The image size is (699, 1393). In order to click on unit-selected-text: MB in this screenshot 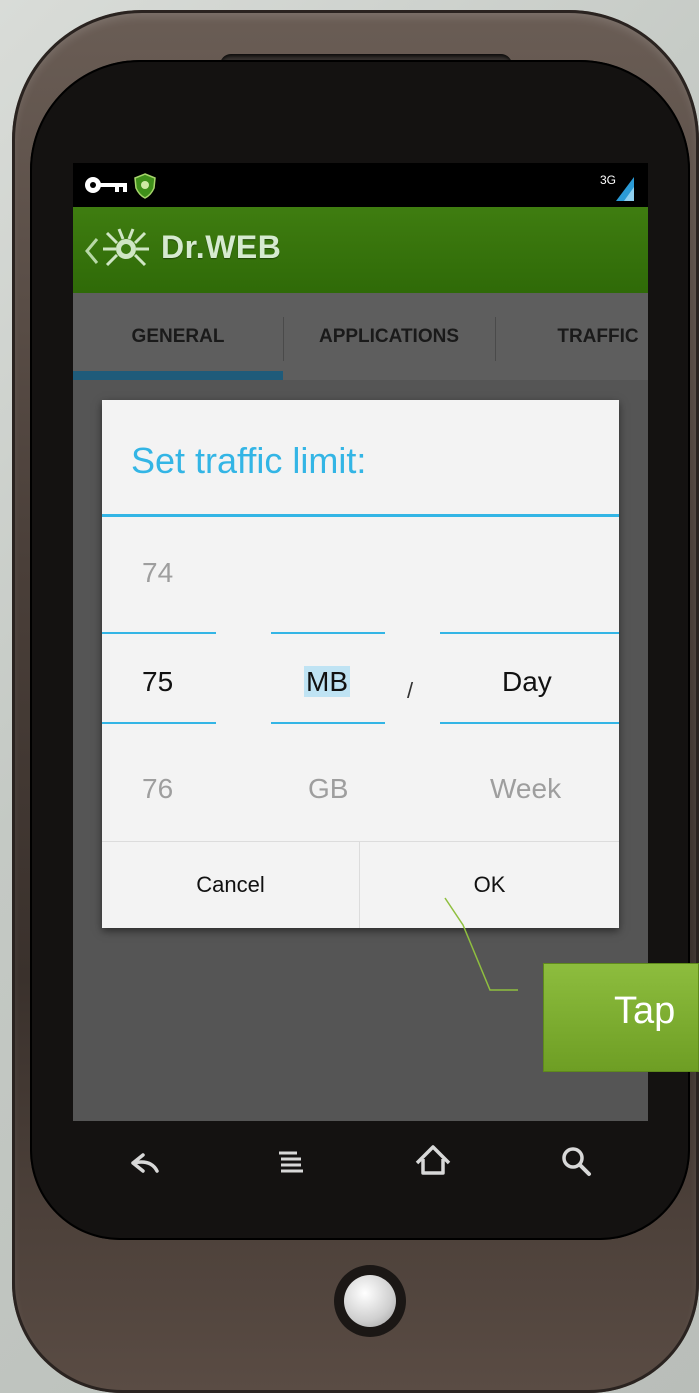, I will do `click(327, 681)`.